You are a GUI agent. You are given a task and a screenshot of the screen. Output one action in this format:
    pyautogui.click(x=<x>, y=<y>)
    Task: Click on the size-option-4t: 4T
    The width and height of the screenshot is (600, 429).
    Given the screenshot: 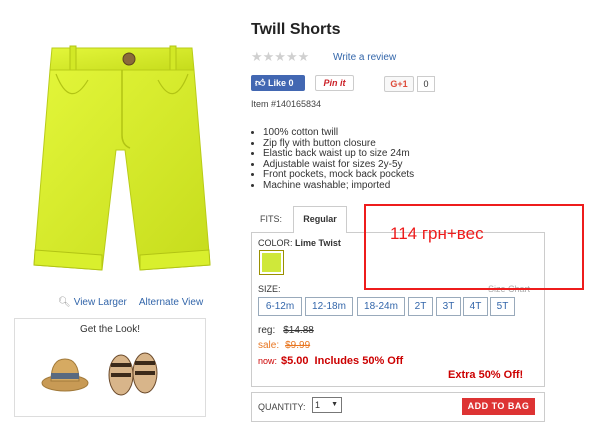 What is the action you would take?
    pyautogui.click(x=475, y=306)
    